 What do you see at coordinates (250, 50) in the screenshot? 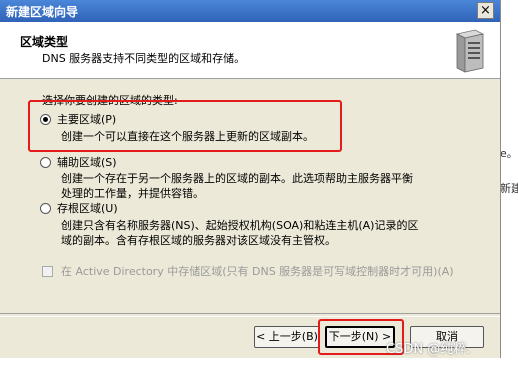
I see `wizard-header: 区域类型 DNS 服务器支持不同类型的区域和存储。` at bounding box center [250, 50].